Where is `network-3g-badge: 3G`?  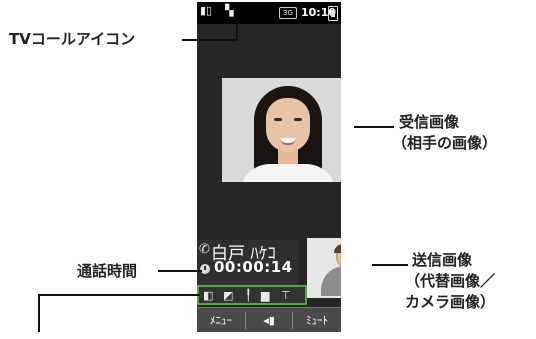 network-3g-badge: 3G is located at coordinates (288, 13).